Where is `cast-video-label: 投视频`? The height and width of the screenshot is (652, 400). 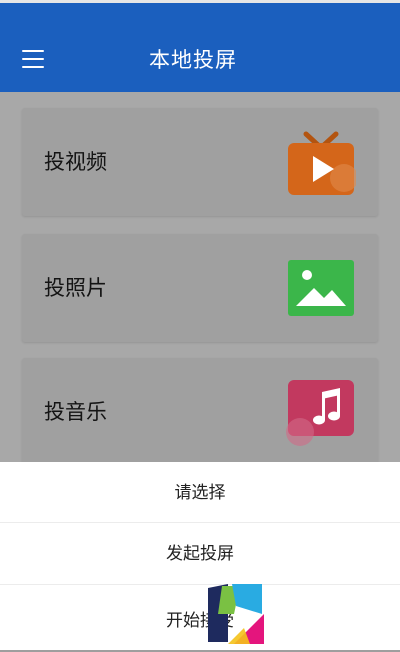 cast-video-label: 投视频 is located at coordinates (75, 162).